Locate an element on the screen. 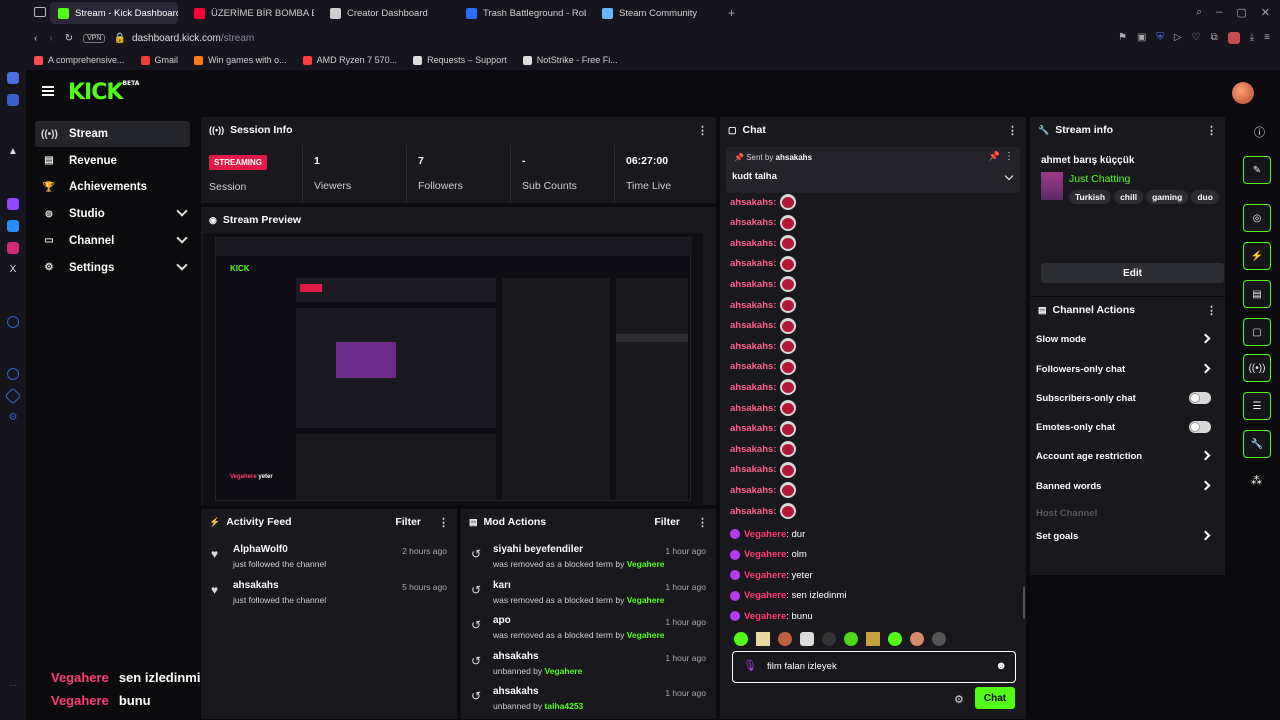 Image resolution: width=1280 pixels, height=720 pixels. activity-user: AlphaWolf0 is located at coordinates (260, 549).